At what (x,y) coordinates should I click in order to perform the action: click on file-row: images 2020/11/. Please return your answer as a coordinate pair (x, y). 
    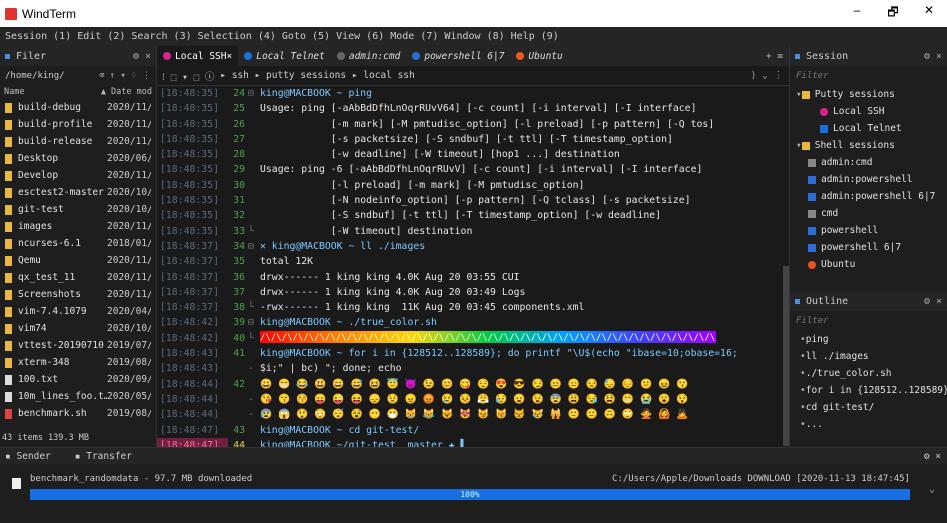
    Looking at the image, I should click on (78, 226).